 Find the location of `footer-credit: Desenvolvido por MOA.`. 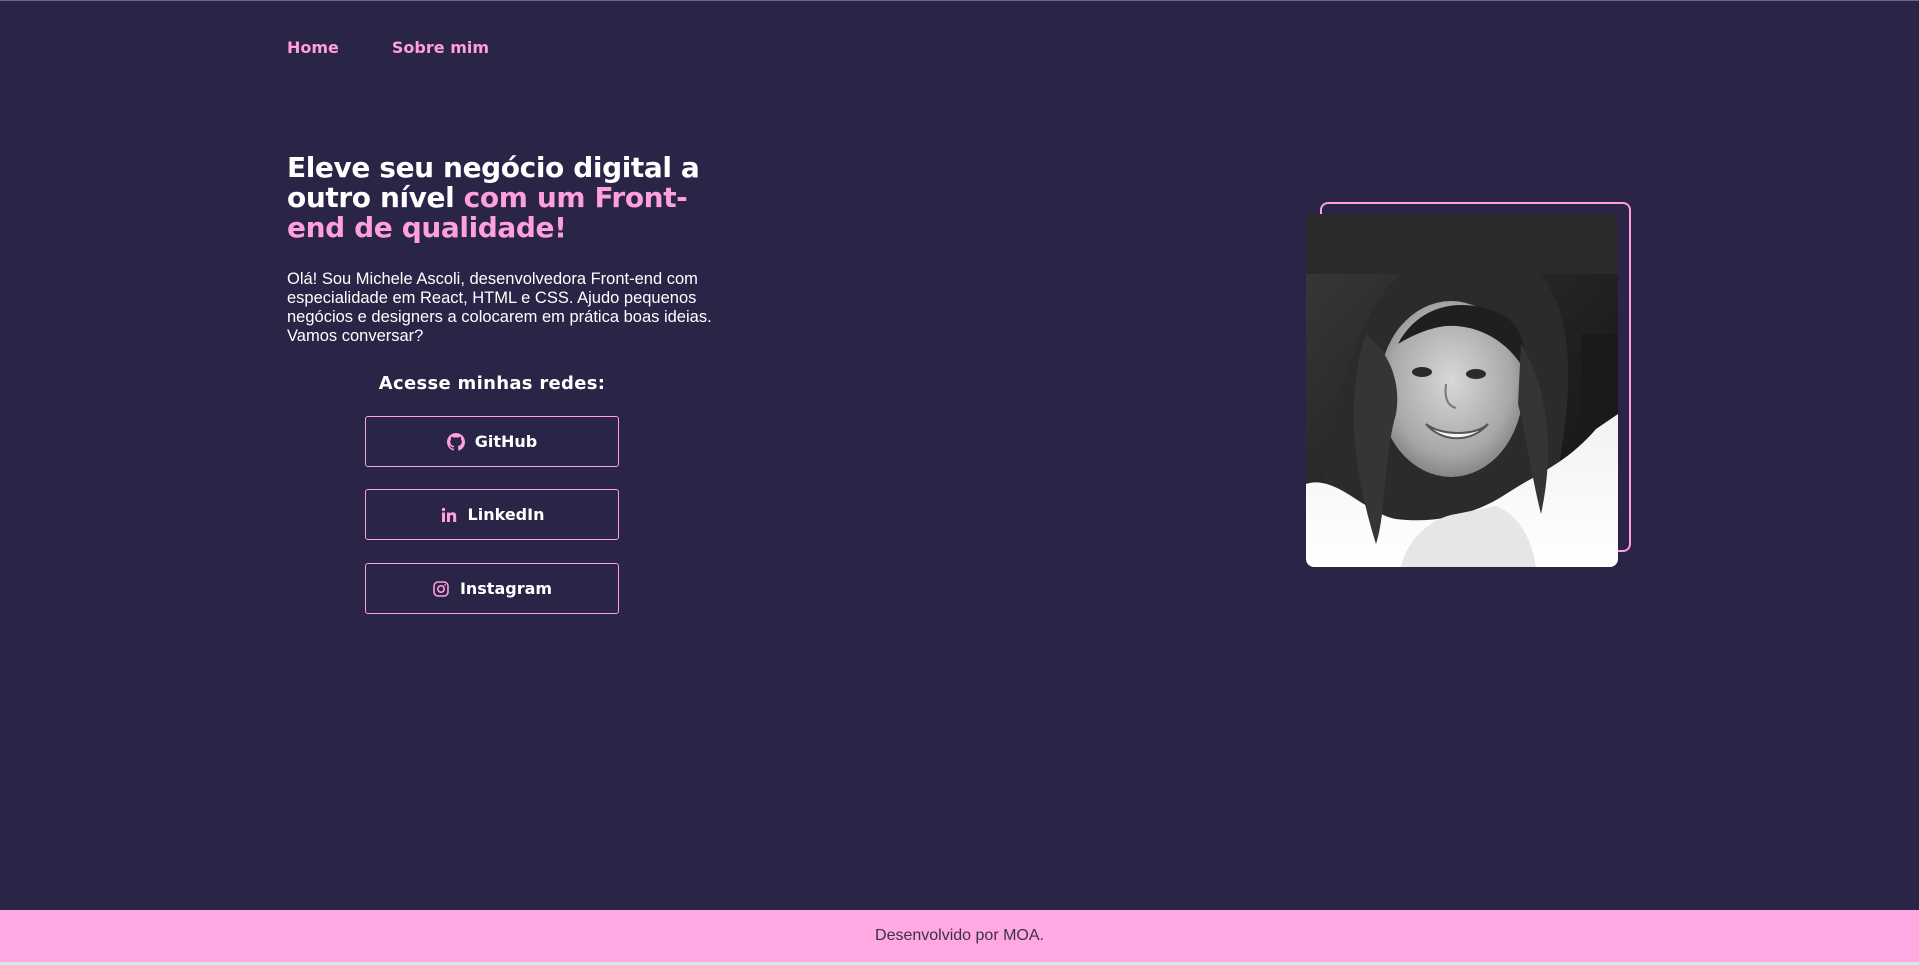

footer-credit: Desenvolvido por MOA. is located at coordinates (959, 935).